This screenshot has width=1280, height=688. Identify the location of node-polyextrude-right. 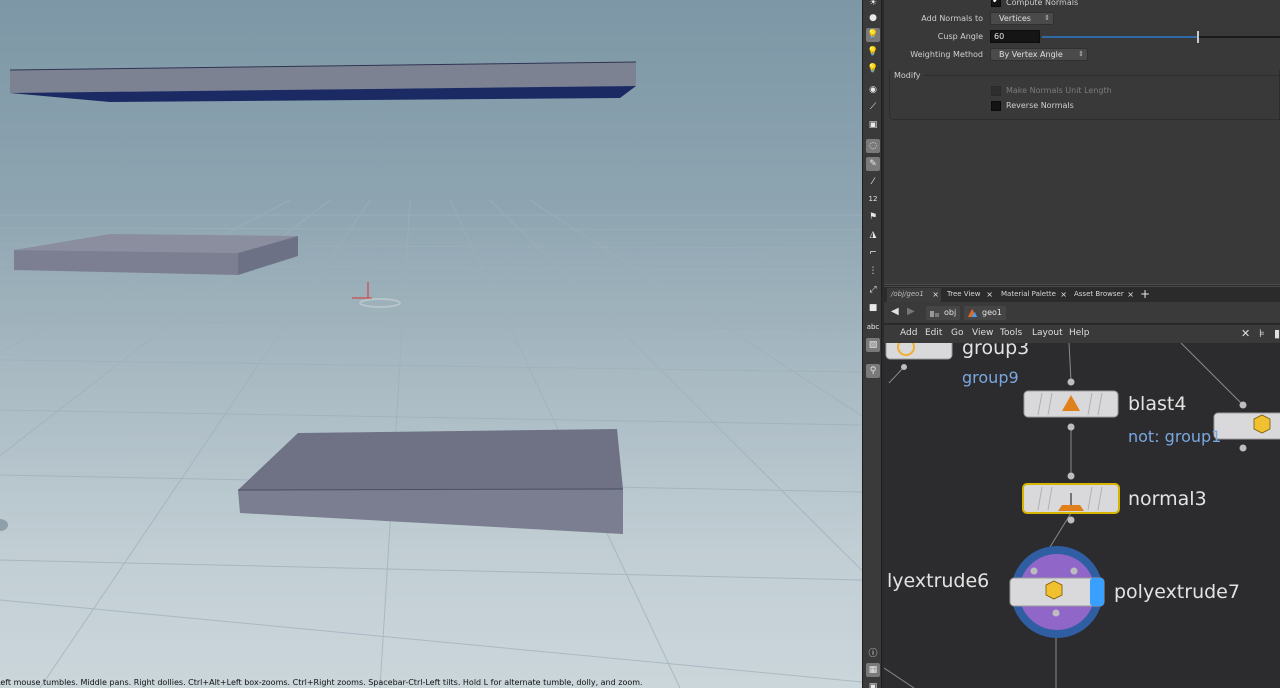
(1246, 426).